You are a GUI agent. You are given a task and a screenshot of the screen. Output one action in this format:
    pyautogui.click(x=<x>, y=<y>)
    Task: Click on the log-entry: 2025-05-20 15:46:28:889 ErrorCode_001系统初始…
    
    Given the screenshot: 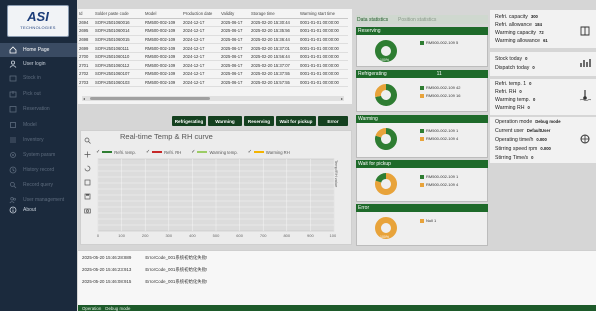 What is the action you would take?
    pyautogui.click(x=145, y=257)
    